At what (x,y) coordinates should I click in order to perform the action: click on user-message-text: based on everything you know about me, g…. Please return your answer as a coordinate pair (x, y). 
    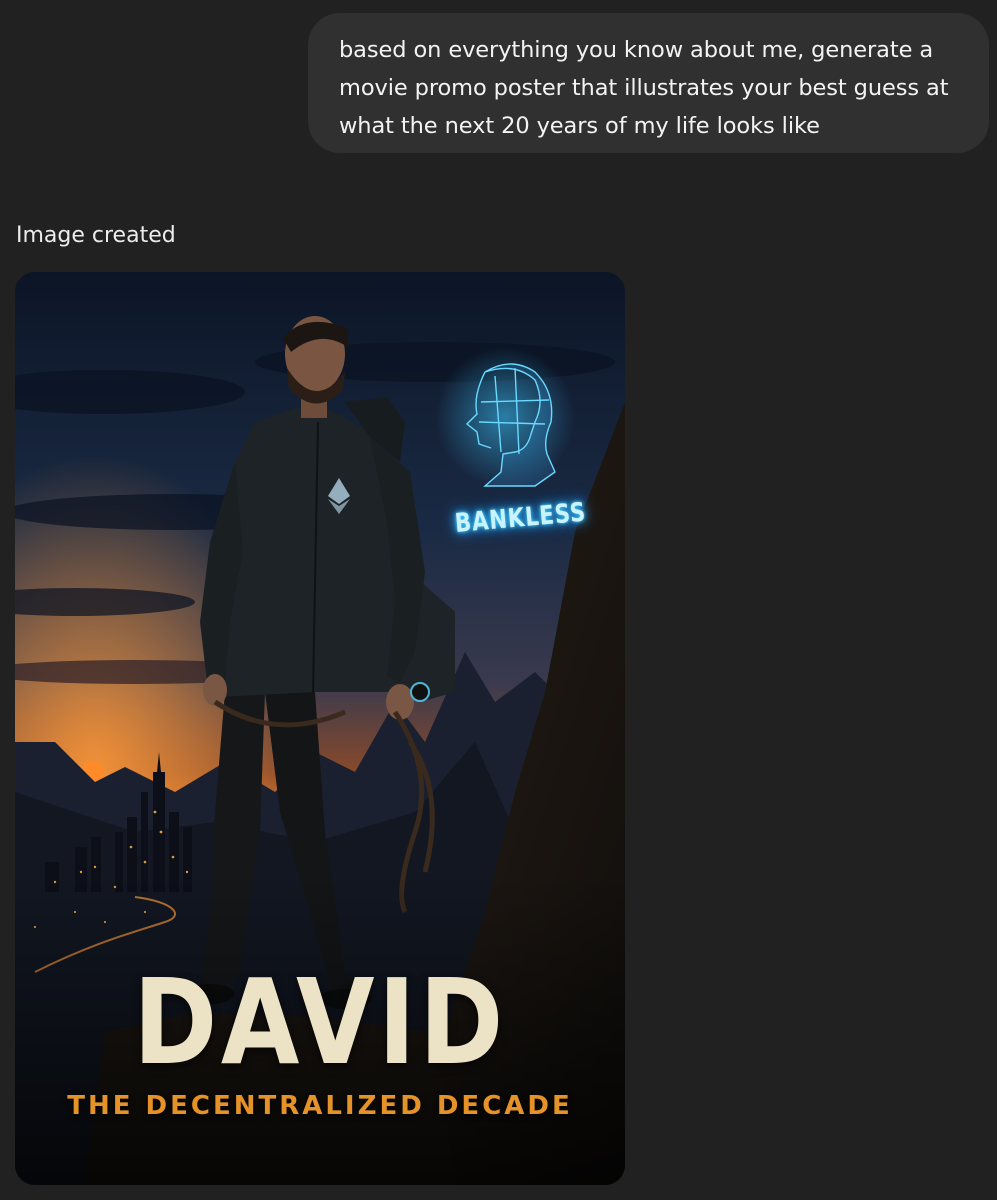
    Looking at the image, I should click on (644, 88).